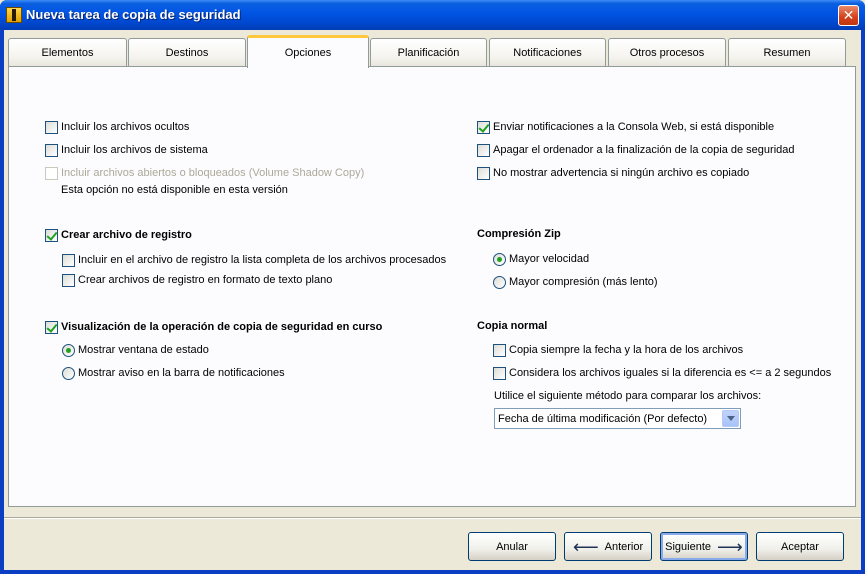  Describe the element at coordinates (51, 235) in the screenshot. I see `create-log-checkbox` at that location.